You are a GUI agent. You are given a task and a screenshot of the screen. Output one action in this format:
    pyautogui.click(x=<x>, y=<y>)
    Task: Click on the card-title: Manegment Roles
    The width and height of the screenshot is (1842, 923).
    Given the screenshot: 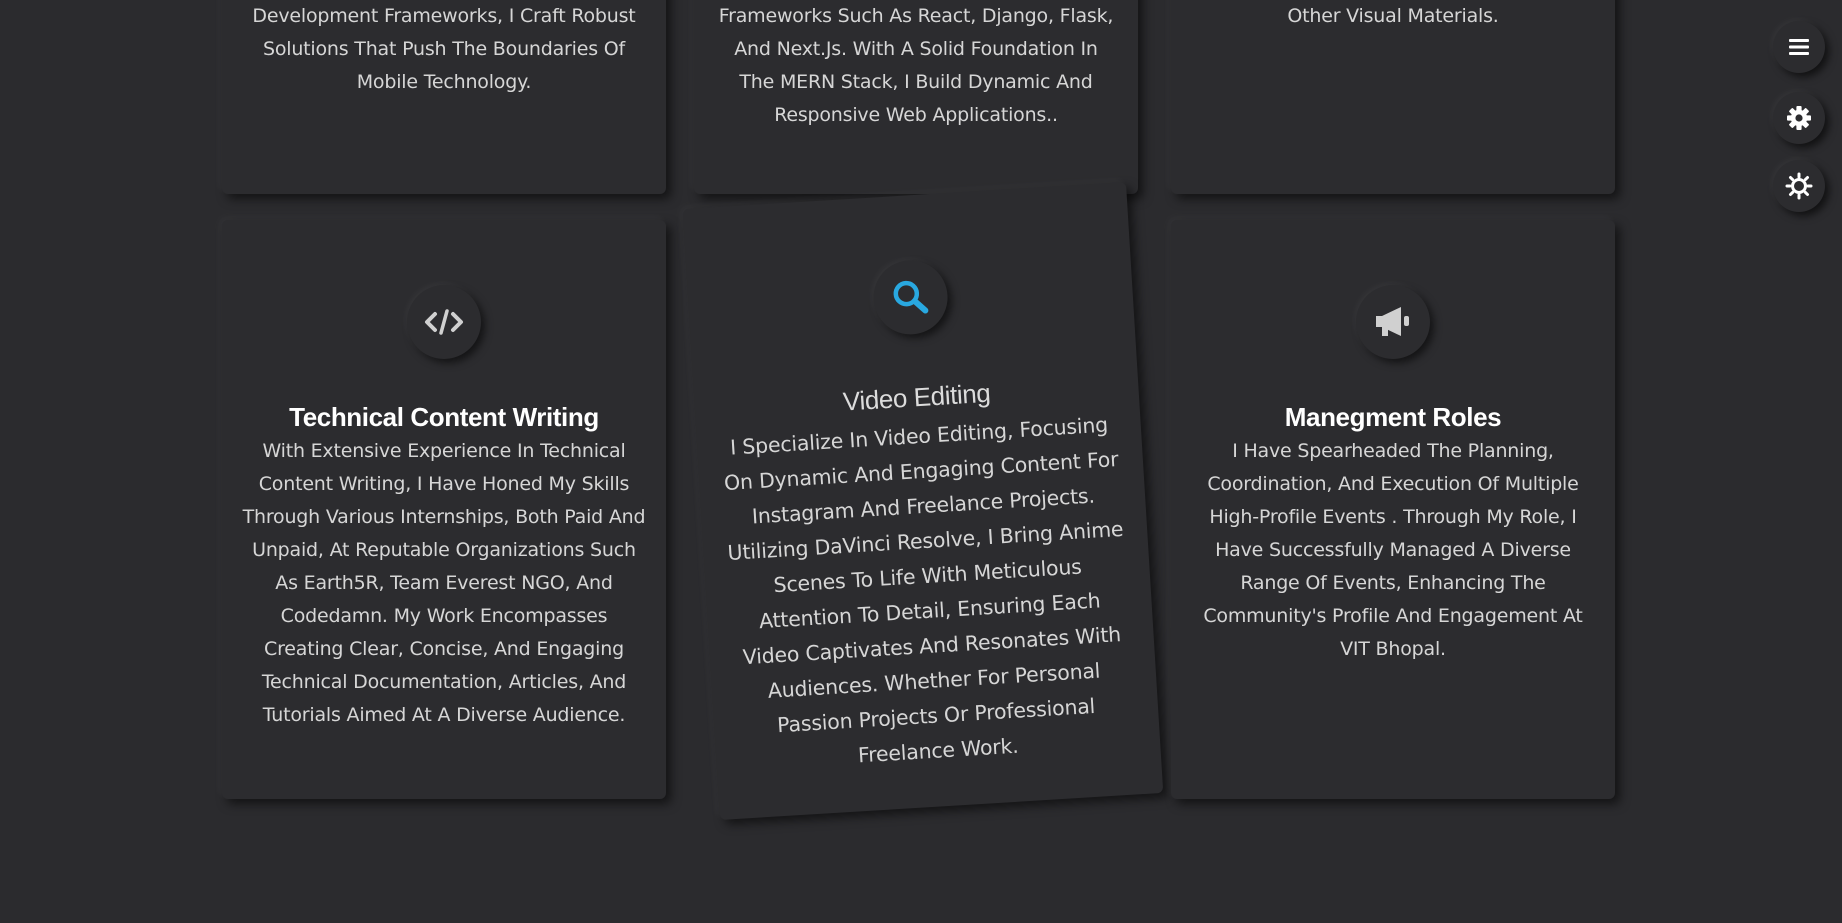 What is the action you would take?
    pyautogui.click(x=1393, y=417)
    